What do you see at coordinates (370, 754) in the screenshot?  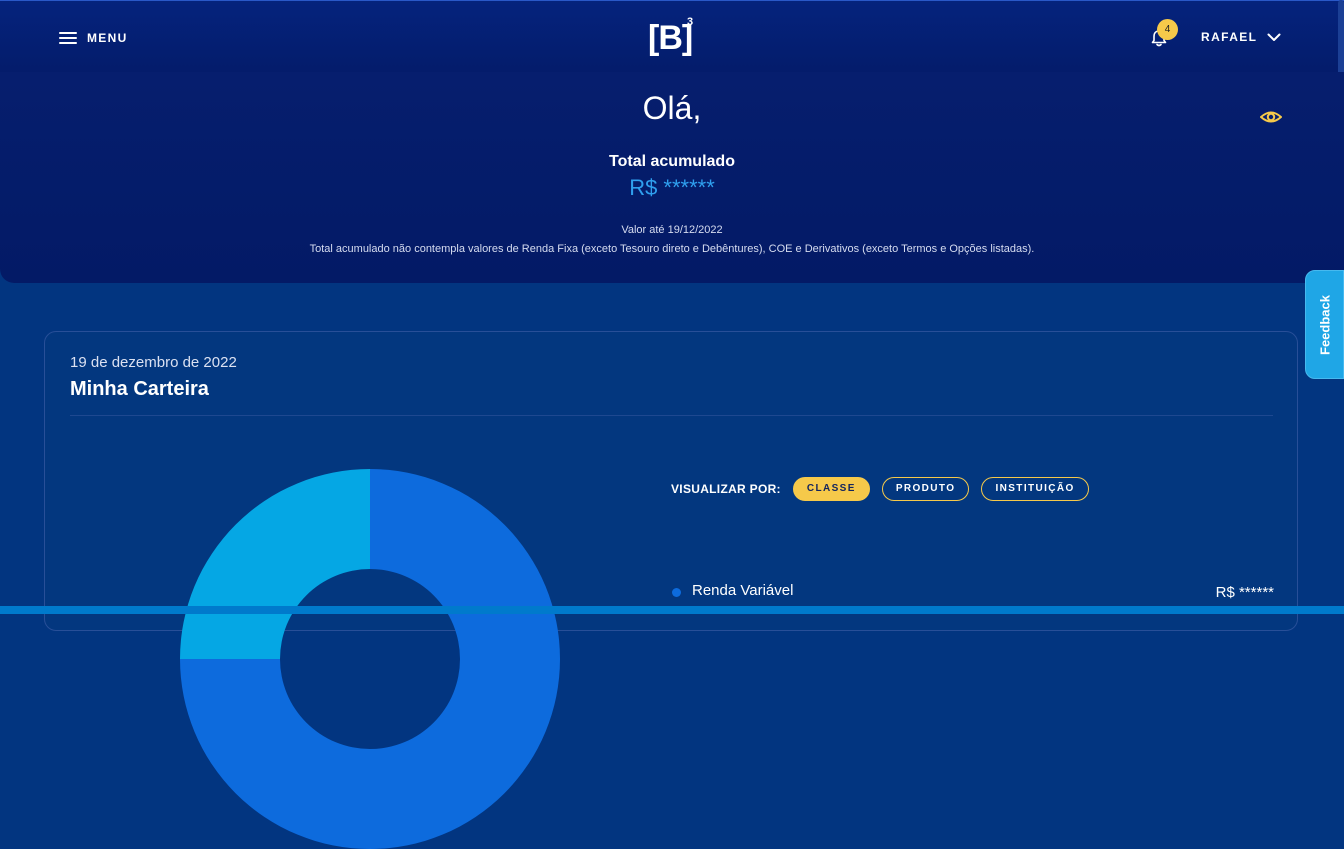 I see `donut-segment-bottom` at bounding box center [370, 754].